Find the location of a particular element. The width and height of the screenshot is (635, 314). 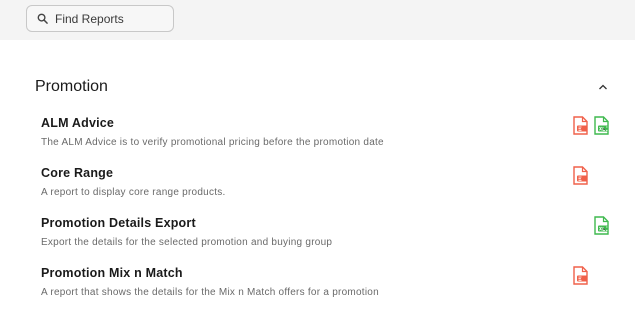

search-icon is located at coordinates (42, 18).